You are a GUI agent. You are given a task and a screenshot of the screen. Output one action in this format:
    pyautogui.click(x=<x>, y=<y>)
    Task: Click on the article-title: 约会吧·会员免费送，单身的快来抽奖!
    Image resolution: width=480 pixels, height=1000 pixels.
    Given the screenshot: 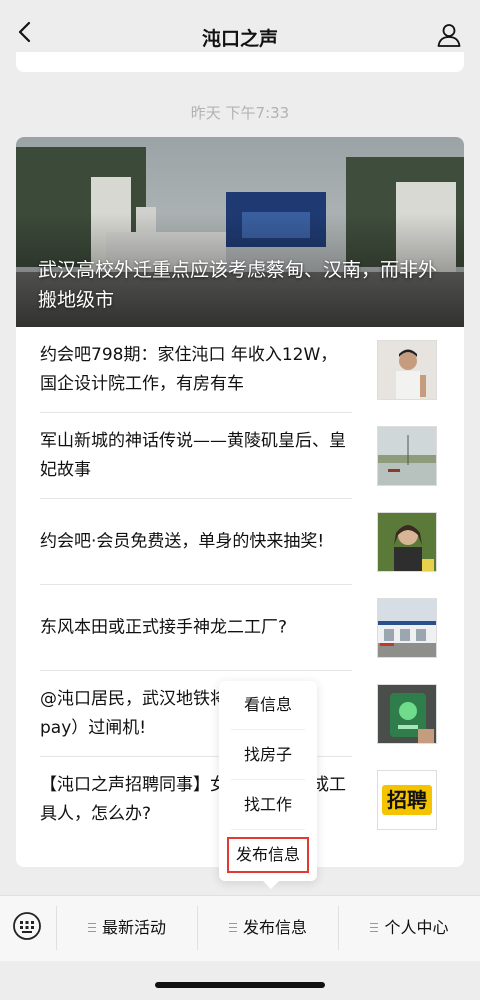 What is the action you would take?
    pyautogui.click(x=182, y=541)
    